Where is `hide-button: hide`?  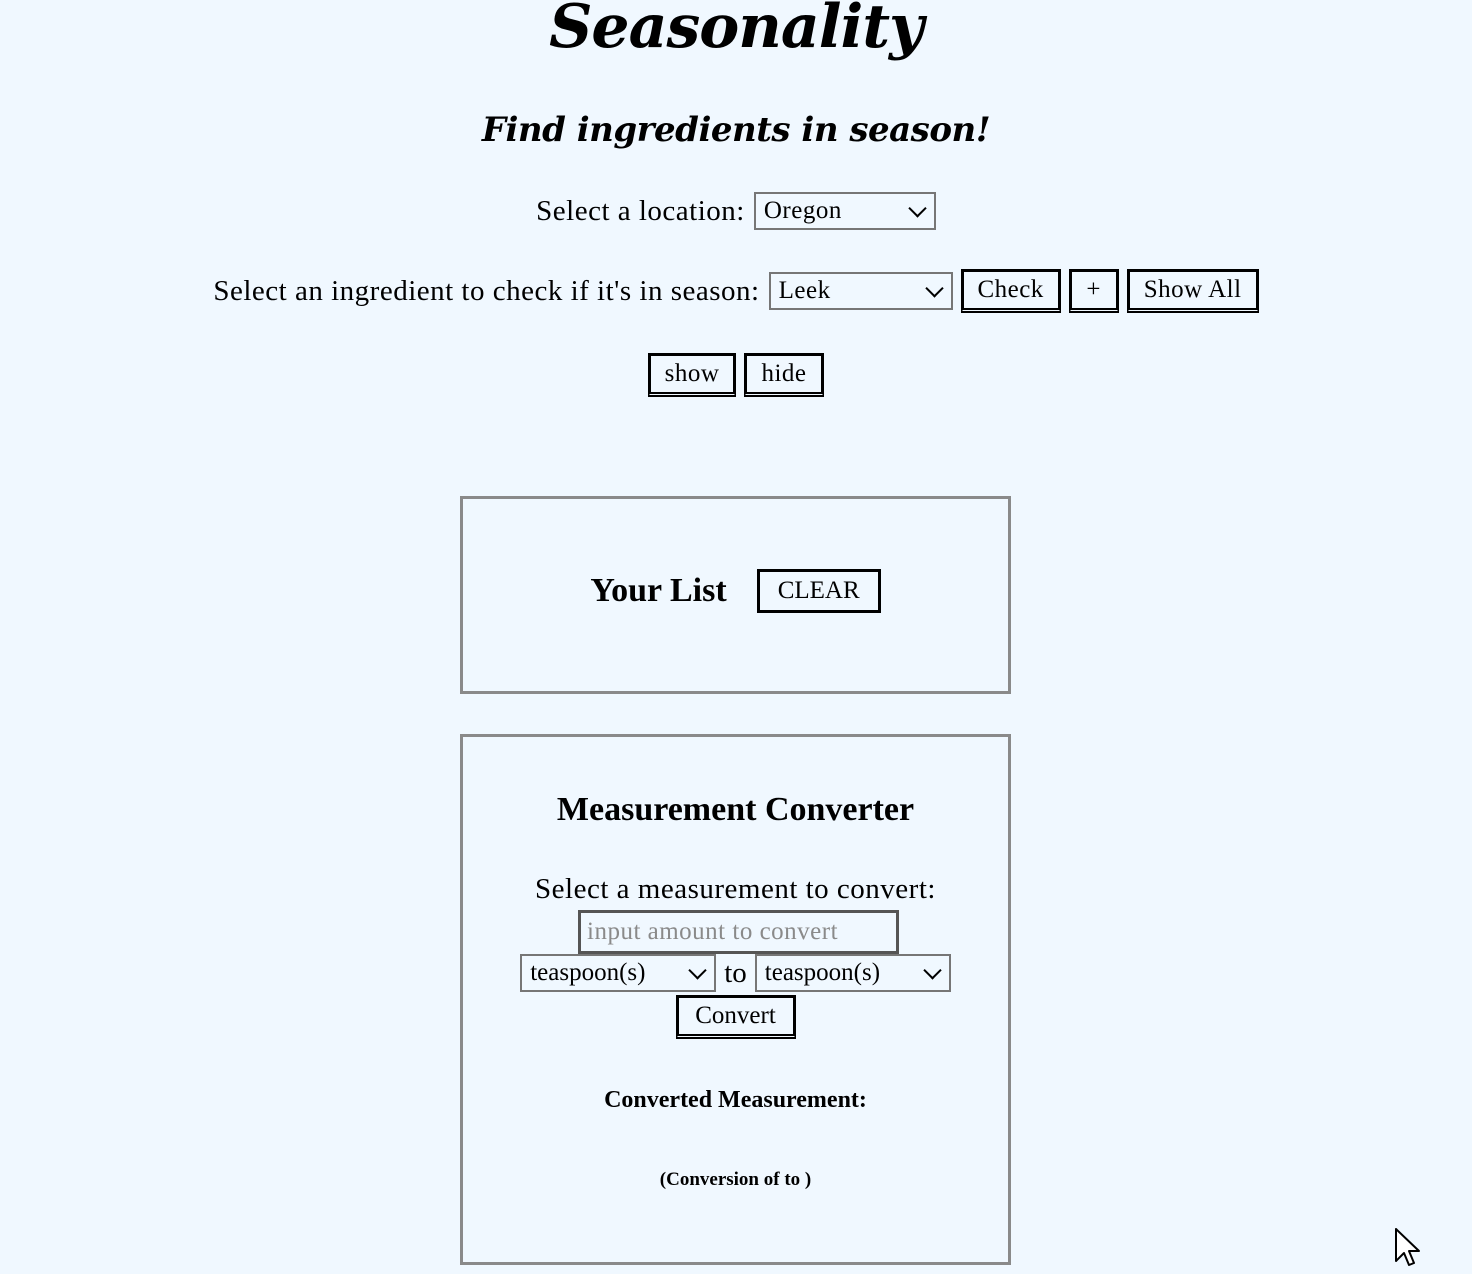 hide-button: hide is located at coordinates (784, 375).